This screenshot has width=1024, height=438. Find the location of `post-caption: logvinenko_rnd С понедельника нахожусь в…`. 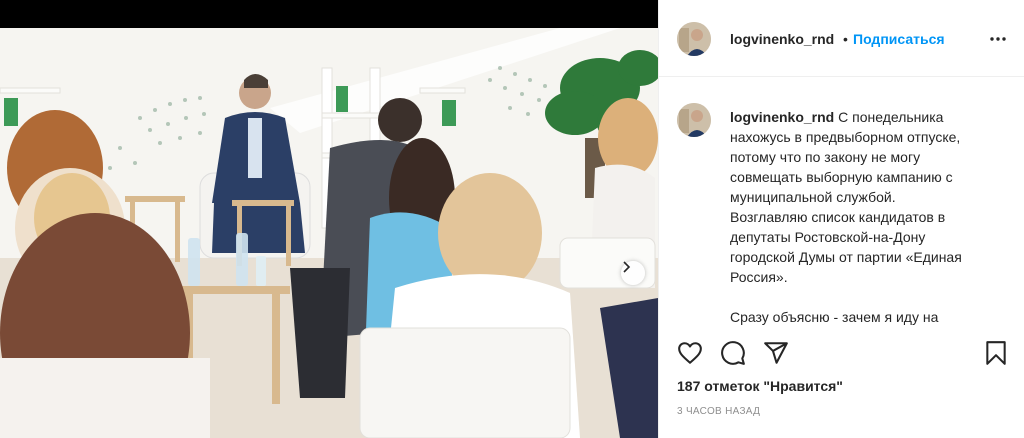

post-caption: logvinenko_rnd С понедельника нахожусь в… is located at coordinates (861, 217).